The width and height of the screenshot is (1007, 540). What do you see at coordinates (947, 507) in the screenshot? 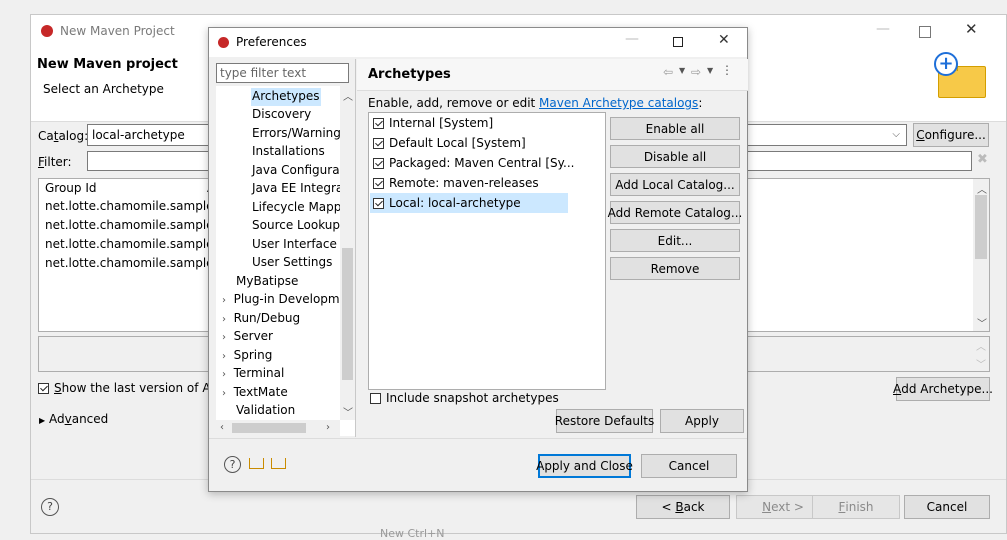
I see `bg-cancel-button: Cancel` at bounding box center [947, 507].